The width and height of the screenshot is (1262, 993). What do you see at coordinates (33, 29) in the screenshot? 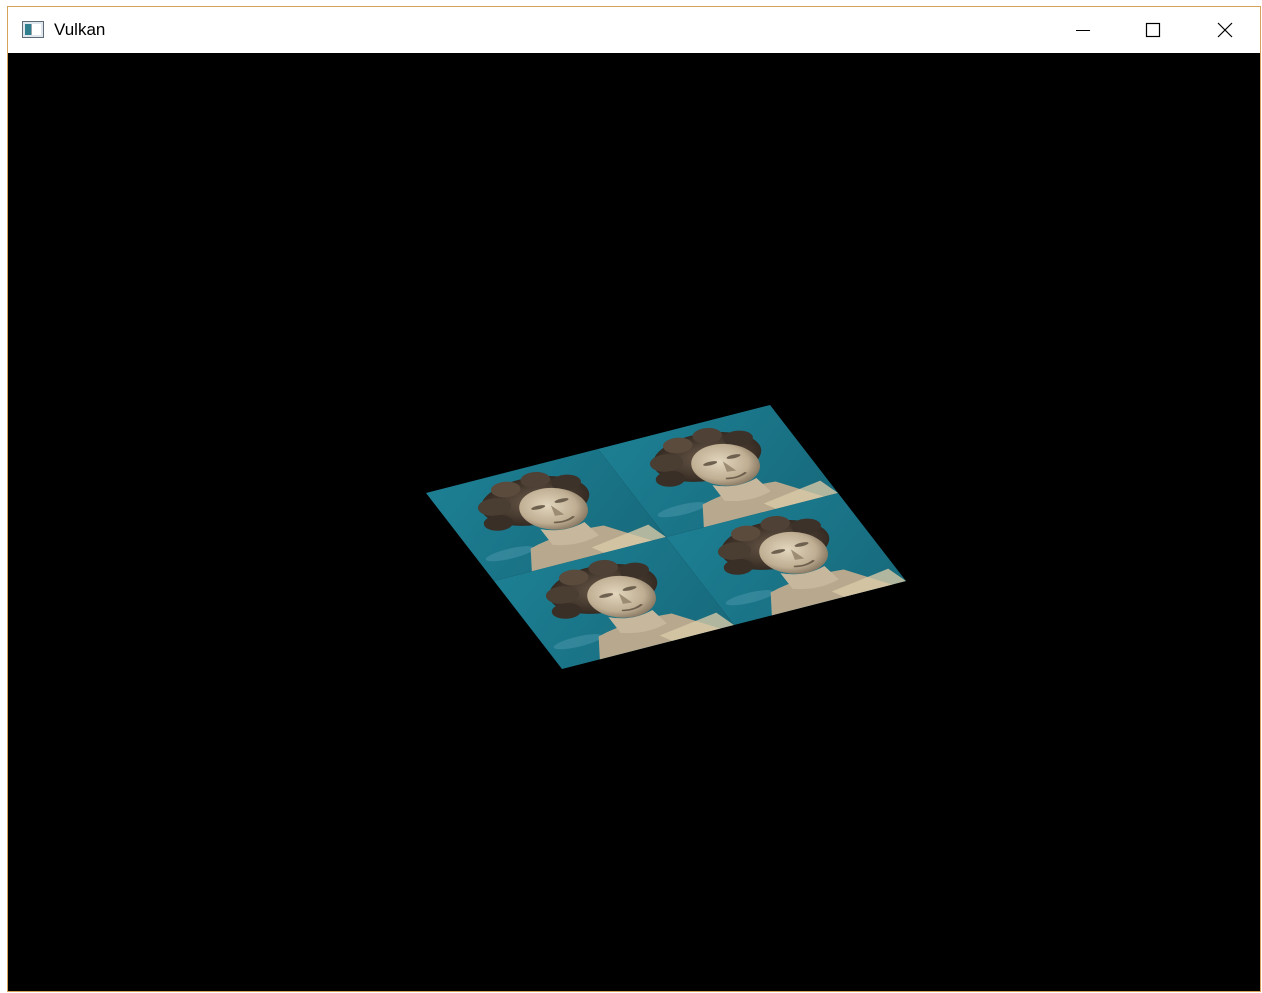
I see `app-window-icon` at bounding box center [33, 29].